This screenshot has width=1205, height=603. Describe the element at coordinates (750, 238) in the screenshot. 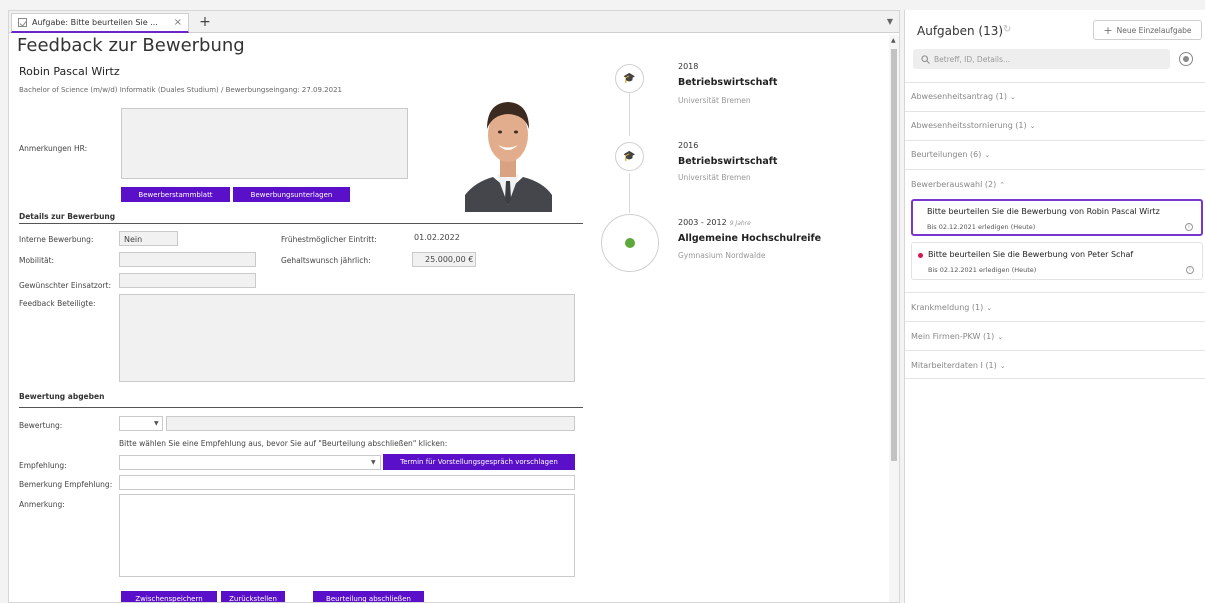

I see `timeline-degree: Allgemeine Hochschulreife` at that location.